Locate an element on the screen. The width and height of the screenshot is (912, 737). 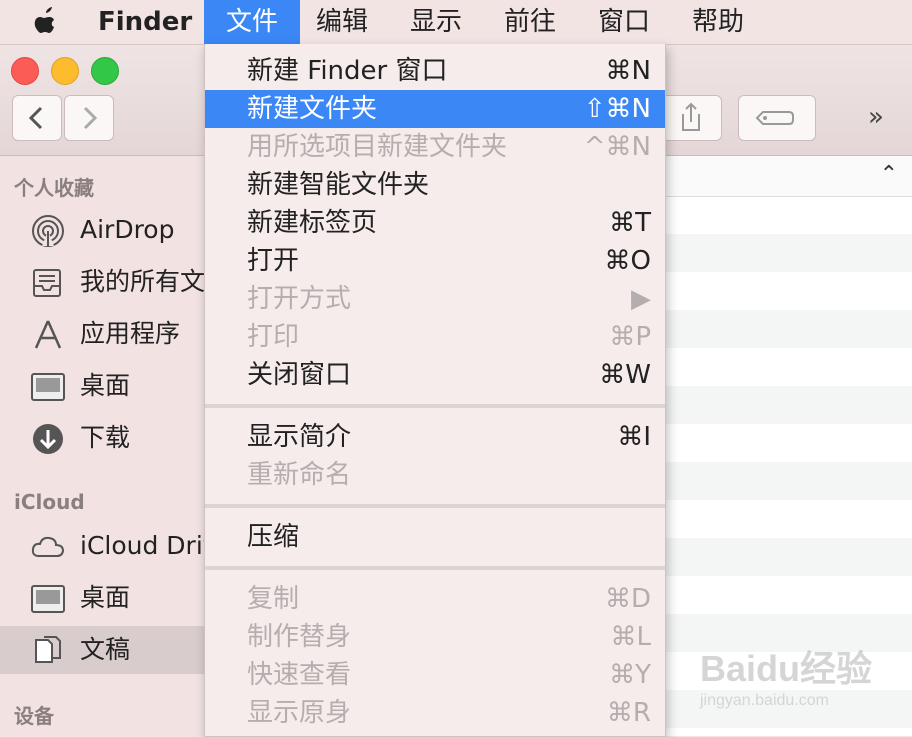
baidu-watermark: Baidu经验 jingyan.baidu.com is located at coordinates (800, 685).